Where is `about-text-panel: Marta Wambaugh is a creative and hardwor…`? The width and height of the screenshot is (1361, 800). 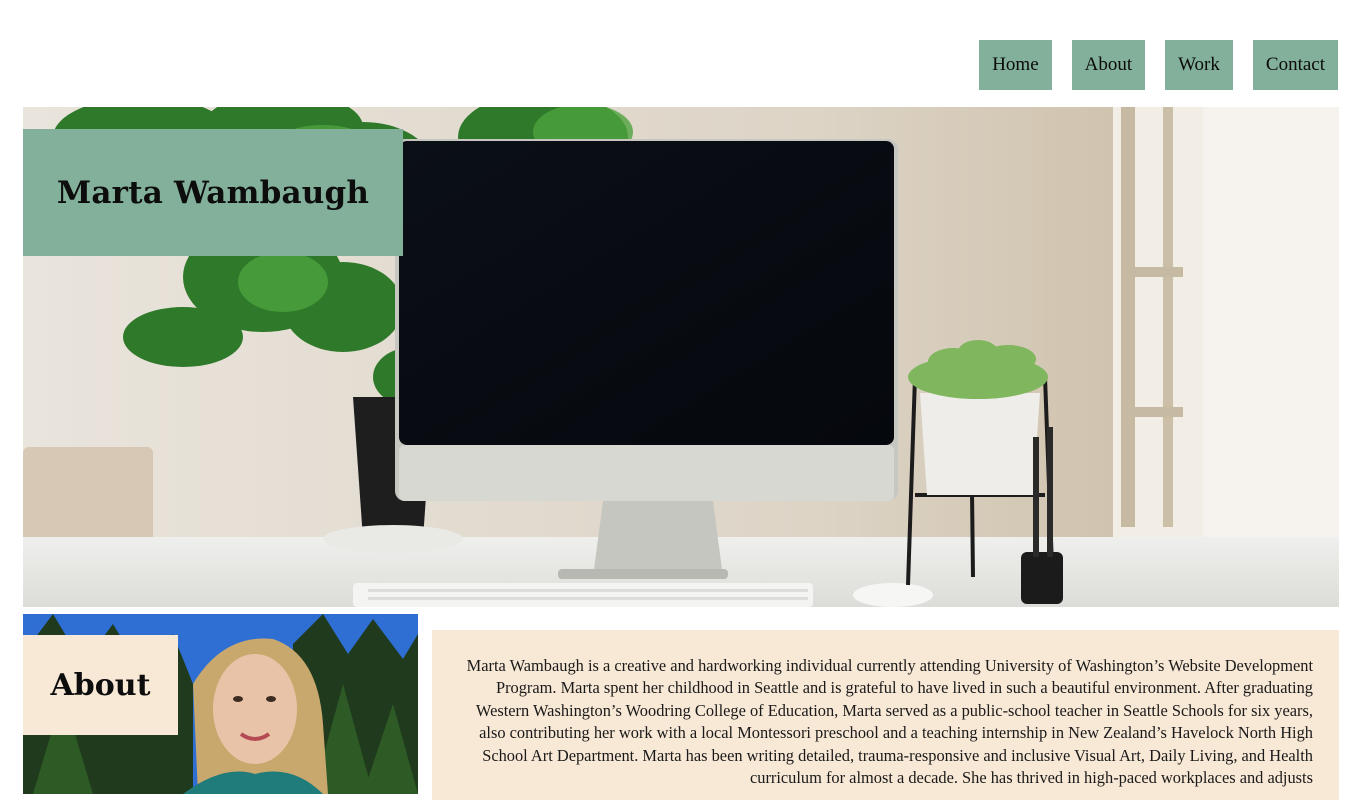
about-text-panel: Marta Wambaugh is a creative and hardwor… is located at coordinates (885, 715).